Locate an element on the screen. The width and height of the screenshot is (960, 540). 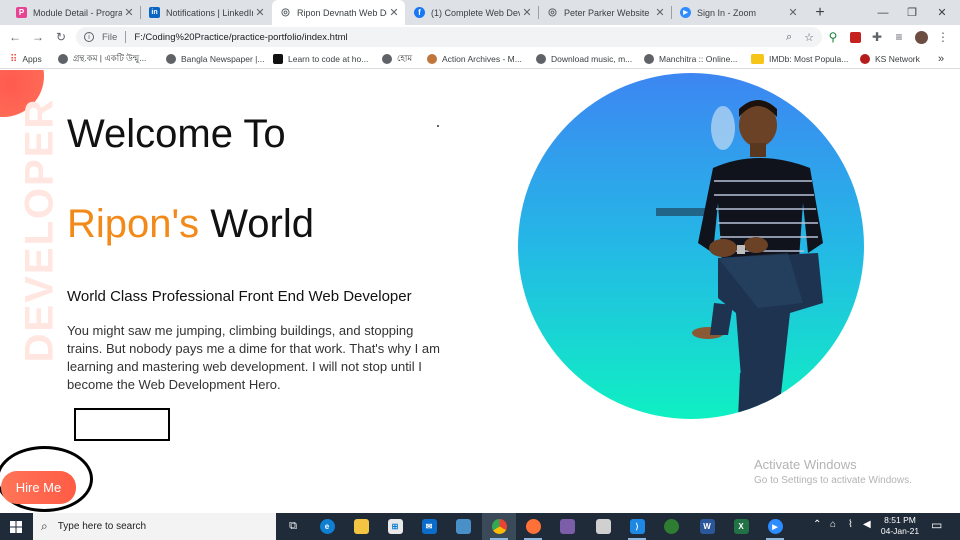
bookmarks-more-button: » is located at coordinates (941, 59).